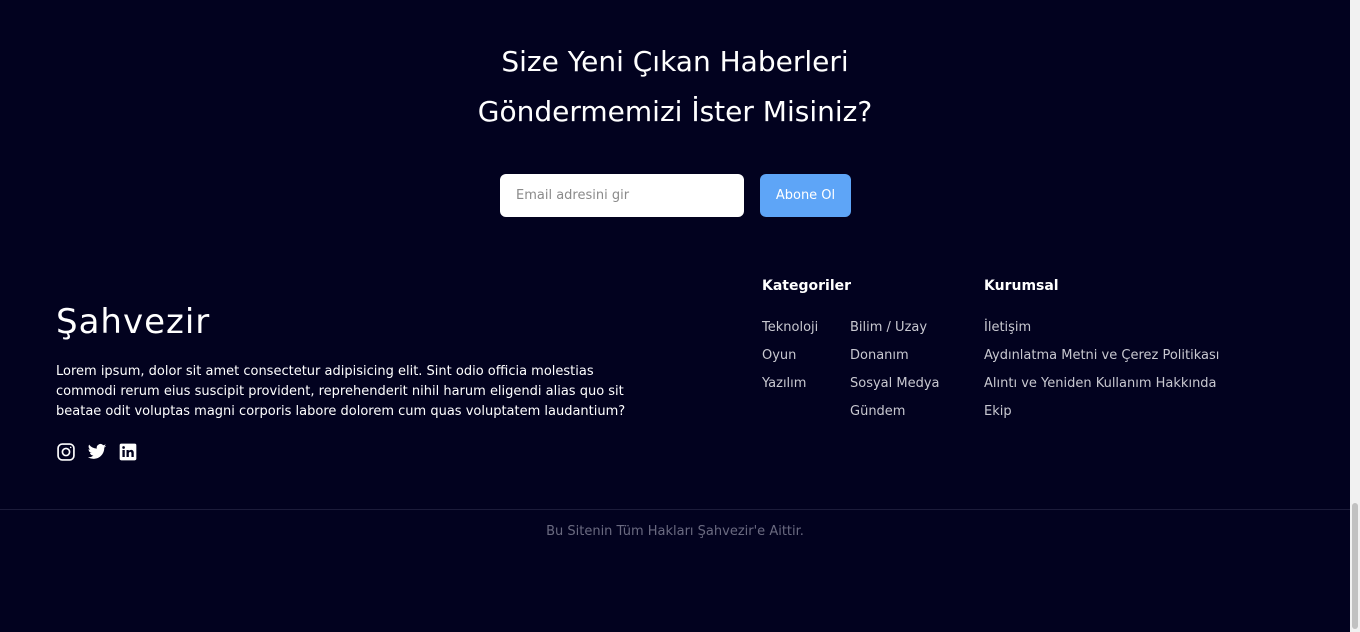 The height and width of the screenshot is (632, 1360). Describe the element at coordinates (1101, 412) in the screenshot. I see `list-item: Ekip` at that location.